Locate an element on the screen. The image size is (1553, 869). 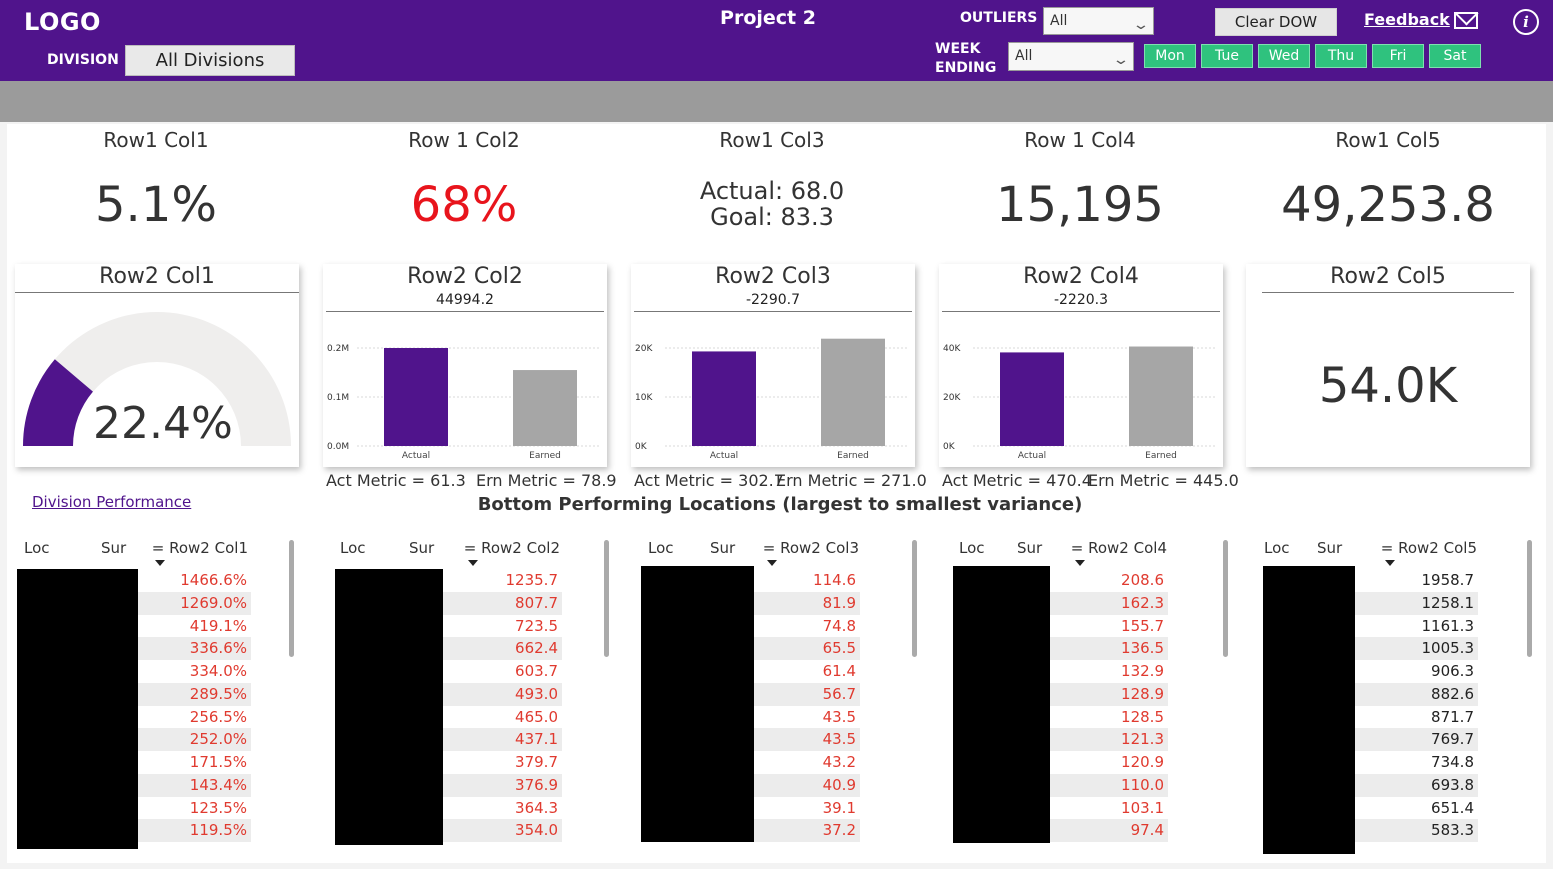
table-row: 1258.1 is located at coordinates (1416, 603).